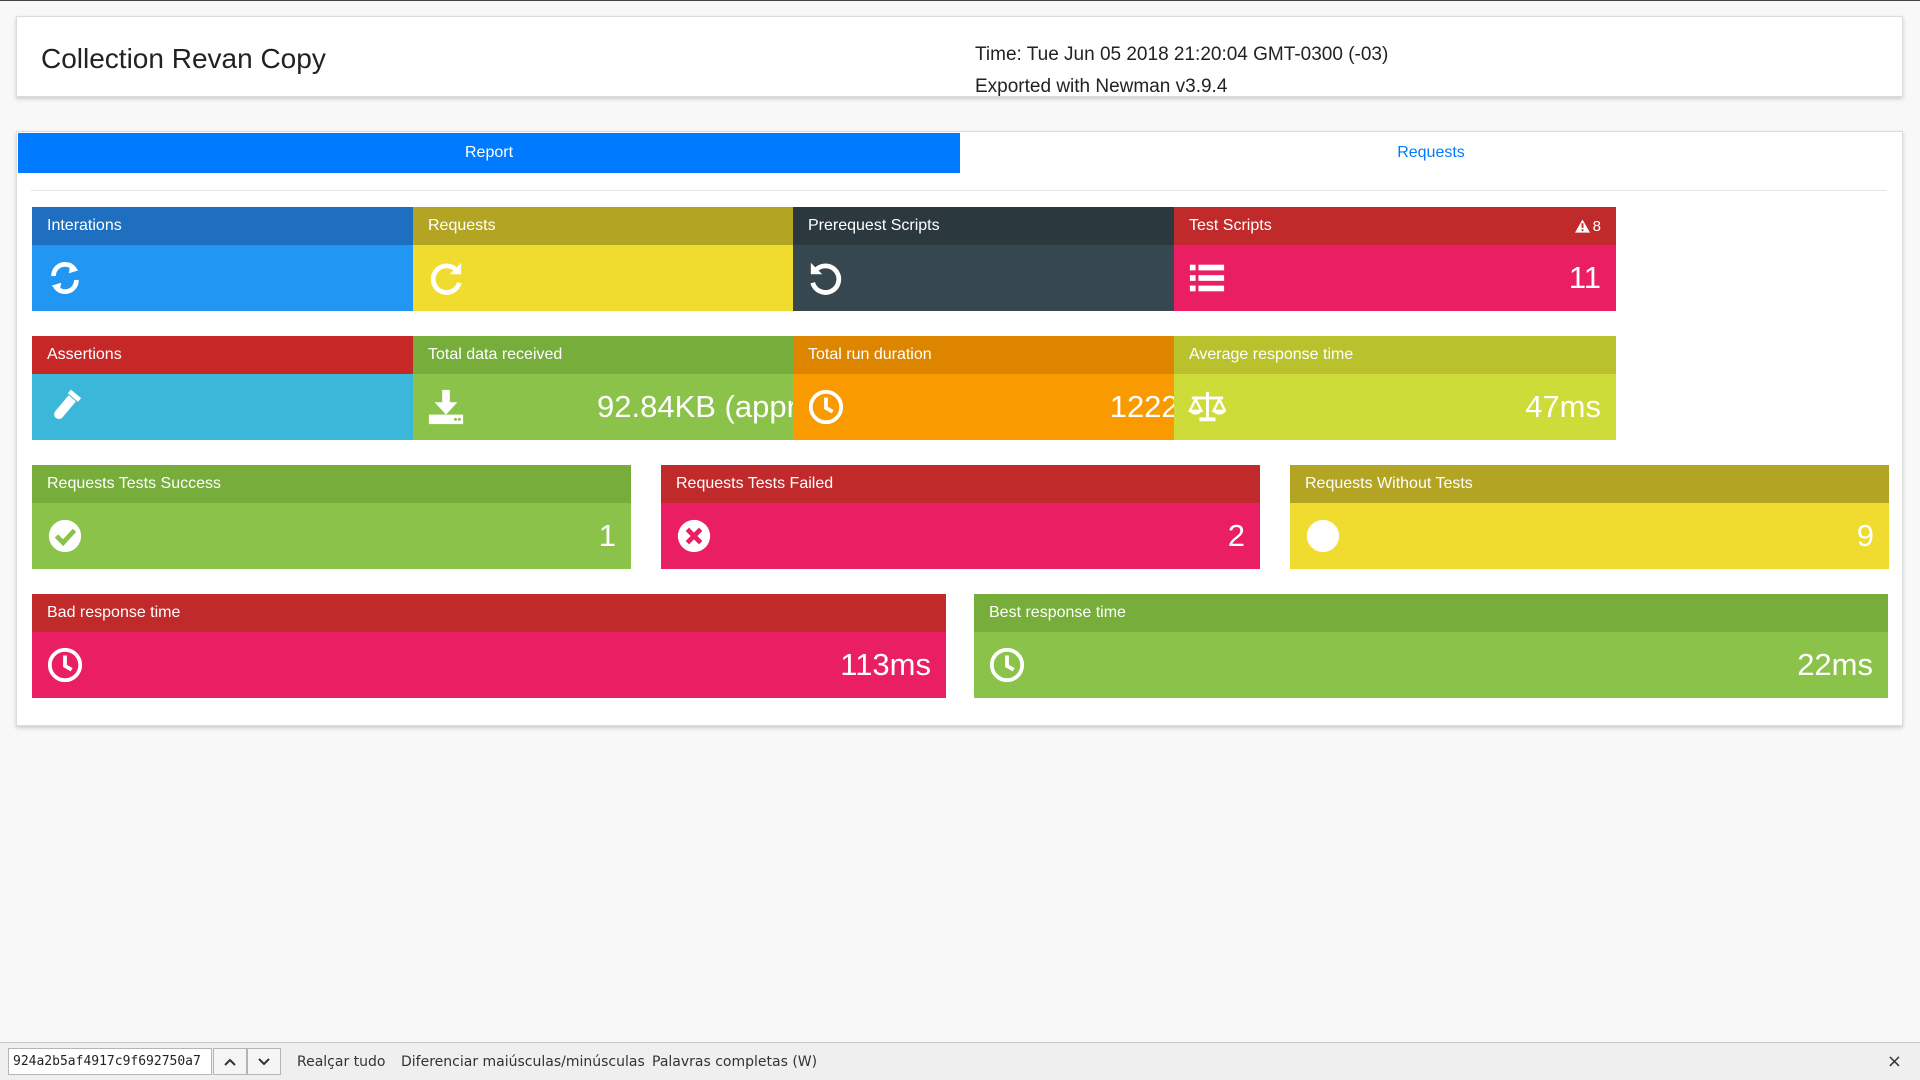 The image size is (1920, 1080). Describe the element at coordinates (1835, 664) in the screenshot. I see `card-value: 22ms` at that location.